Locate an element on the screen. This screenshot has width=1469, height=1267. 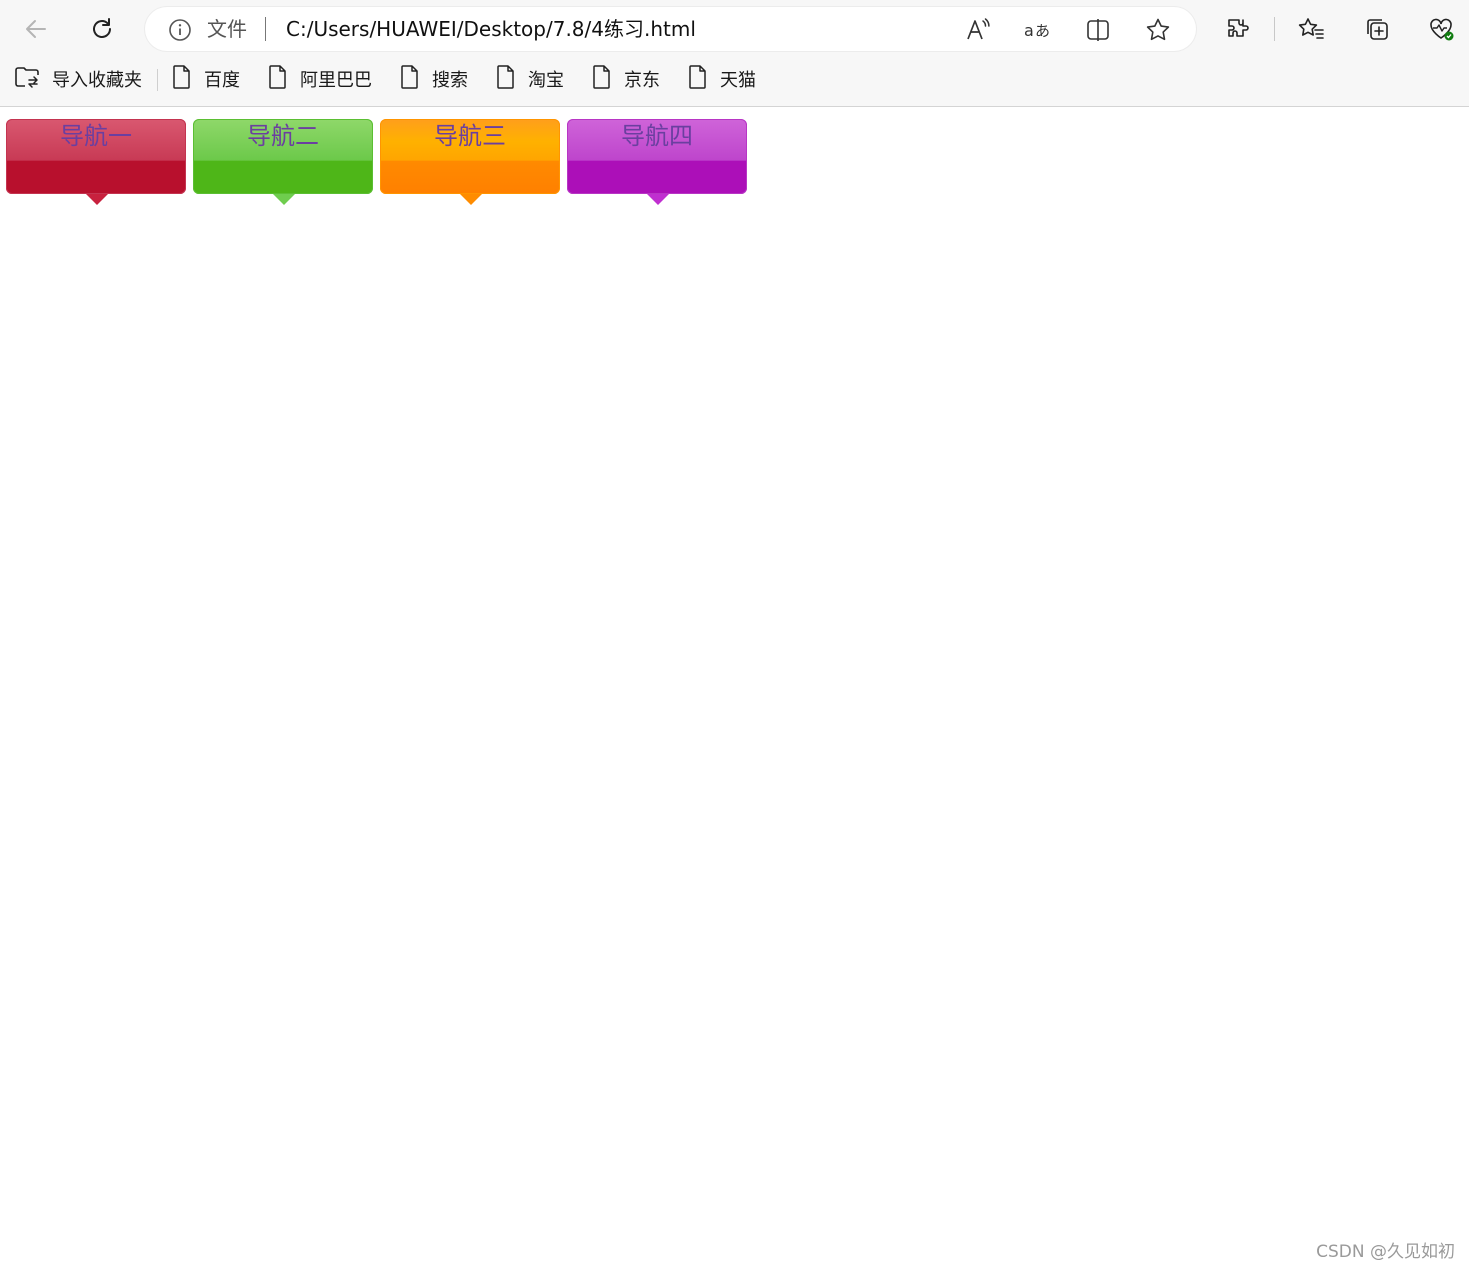
bookmark-label: 天猫 is located at coordinates (738, 80).